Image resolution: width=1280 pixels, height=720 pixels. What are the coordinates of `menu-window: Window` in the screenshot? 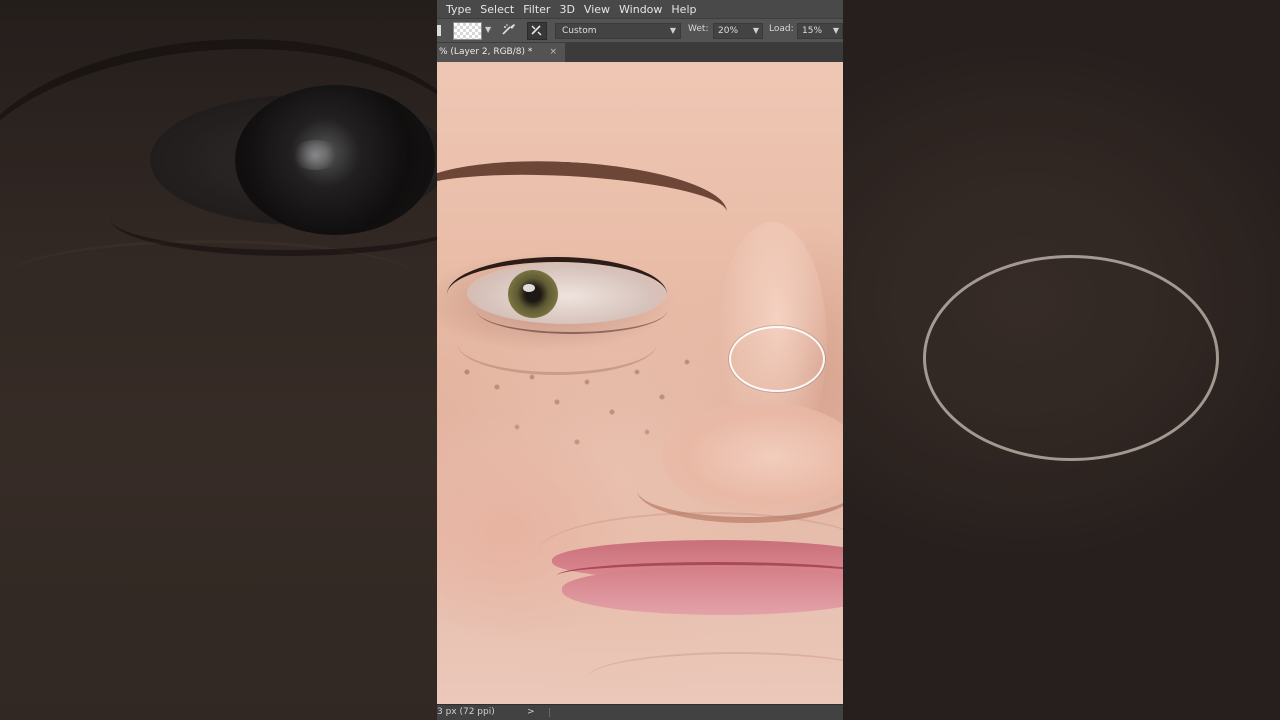 It's located at (640, 9).